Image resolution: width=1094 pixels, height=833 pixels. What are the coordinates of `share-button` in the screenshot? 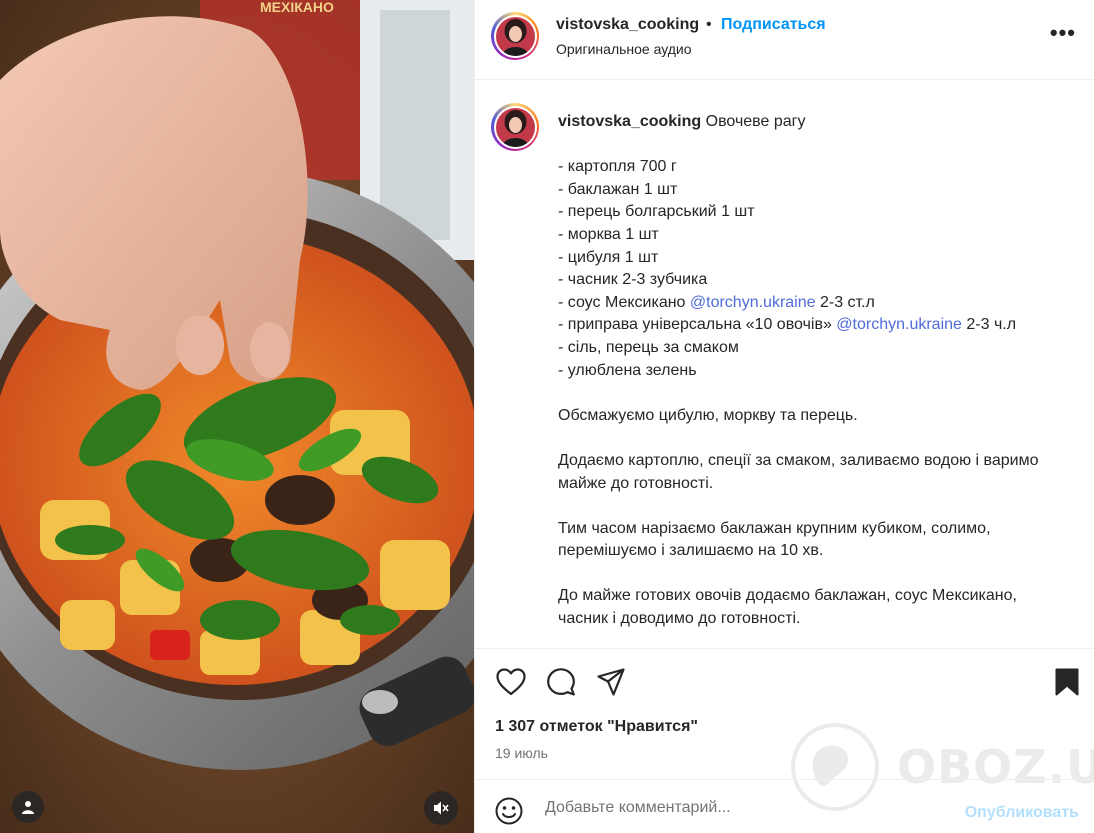 It's located at (611, 682).